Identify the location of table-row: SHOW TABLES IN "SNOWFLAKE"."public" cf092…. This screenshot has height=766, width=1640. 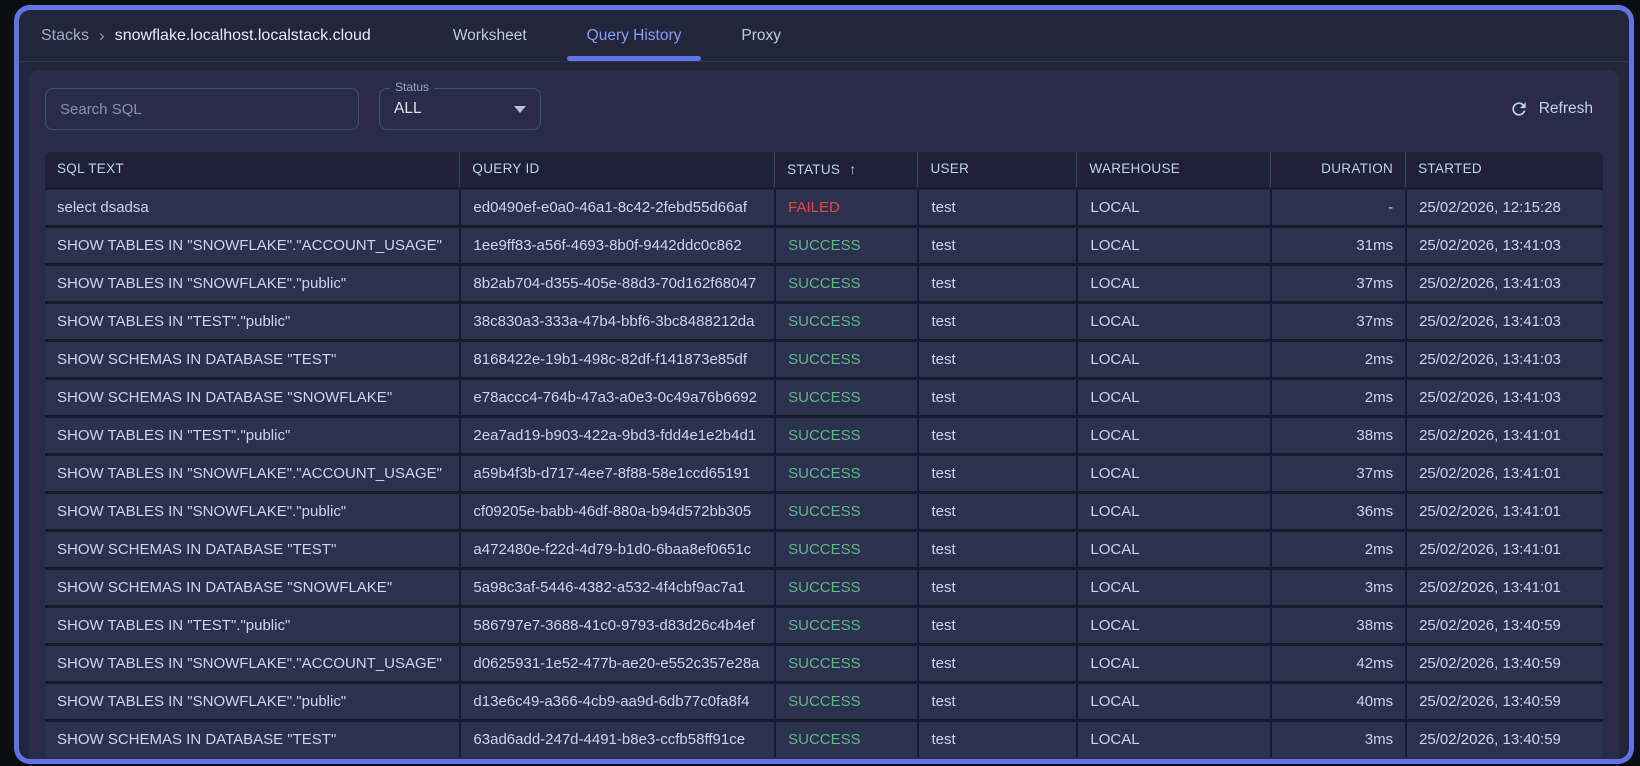
(824, 510).